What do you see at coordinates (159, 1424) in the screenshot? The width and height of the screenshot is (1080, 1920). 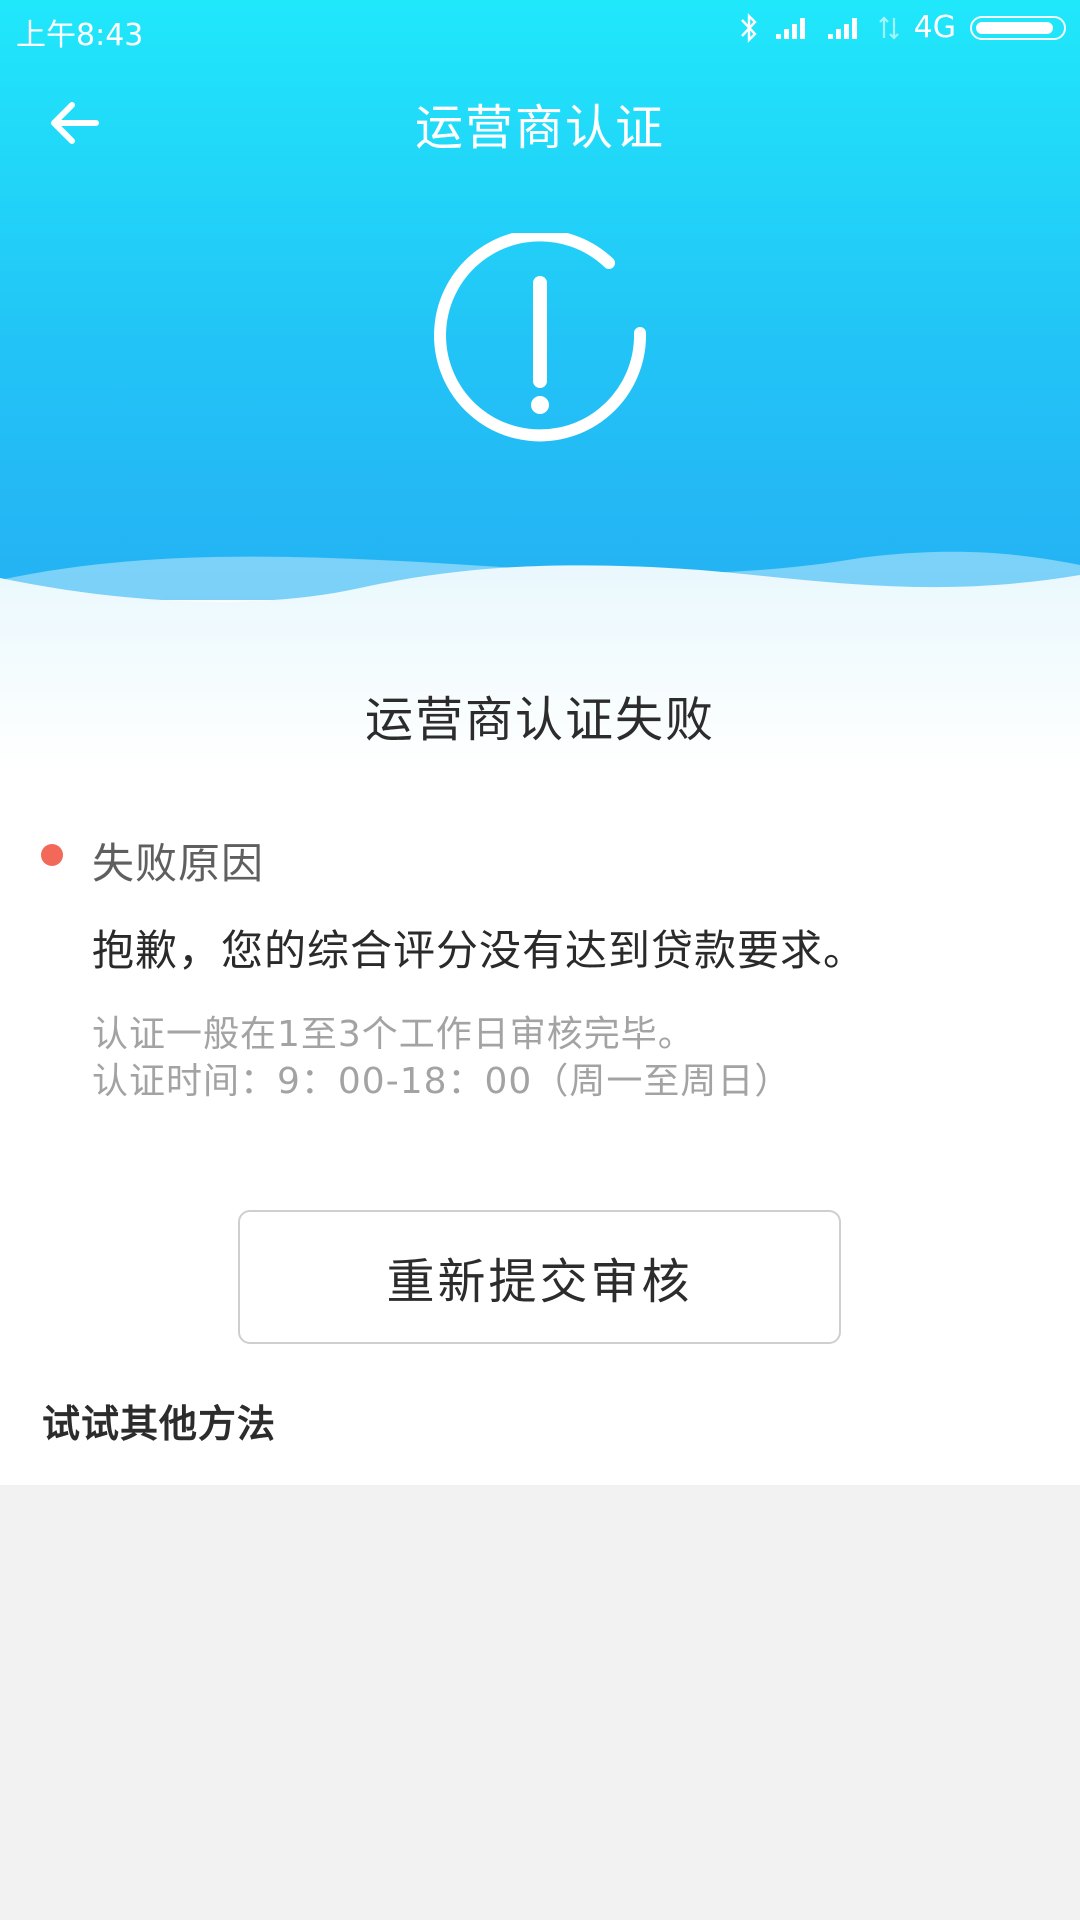 I see `other-methods-heading: 试试其他方法` at bounding box center [159, 1424].